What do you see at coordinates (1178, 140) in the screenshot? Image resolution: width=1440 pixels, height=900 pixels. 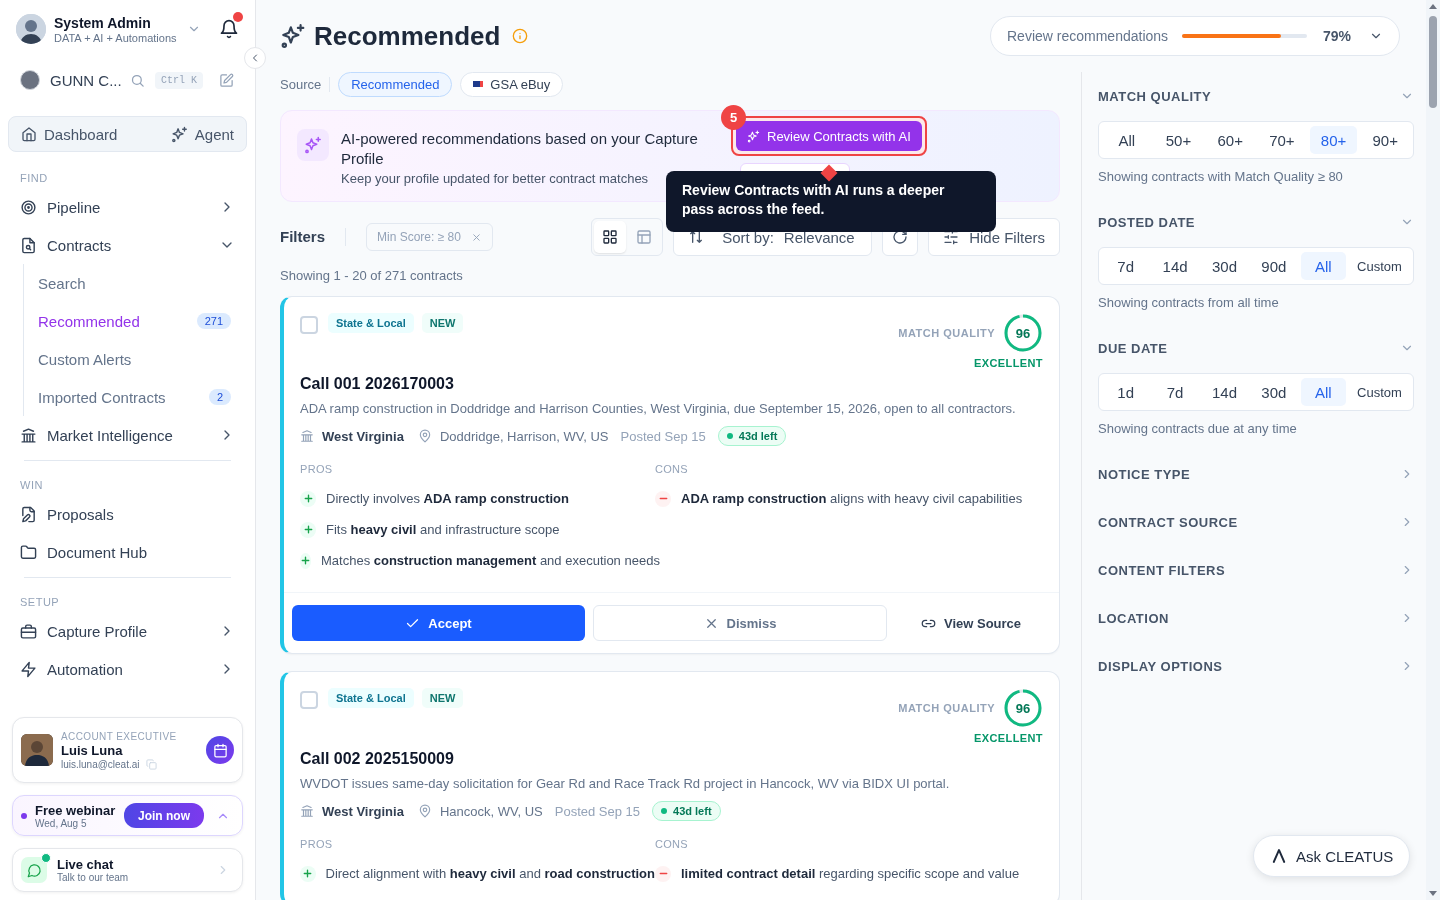 I see `filter-option: 50+` at bounding box center [1178, 140].